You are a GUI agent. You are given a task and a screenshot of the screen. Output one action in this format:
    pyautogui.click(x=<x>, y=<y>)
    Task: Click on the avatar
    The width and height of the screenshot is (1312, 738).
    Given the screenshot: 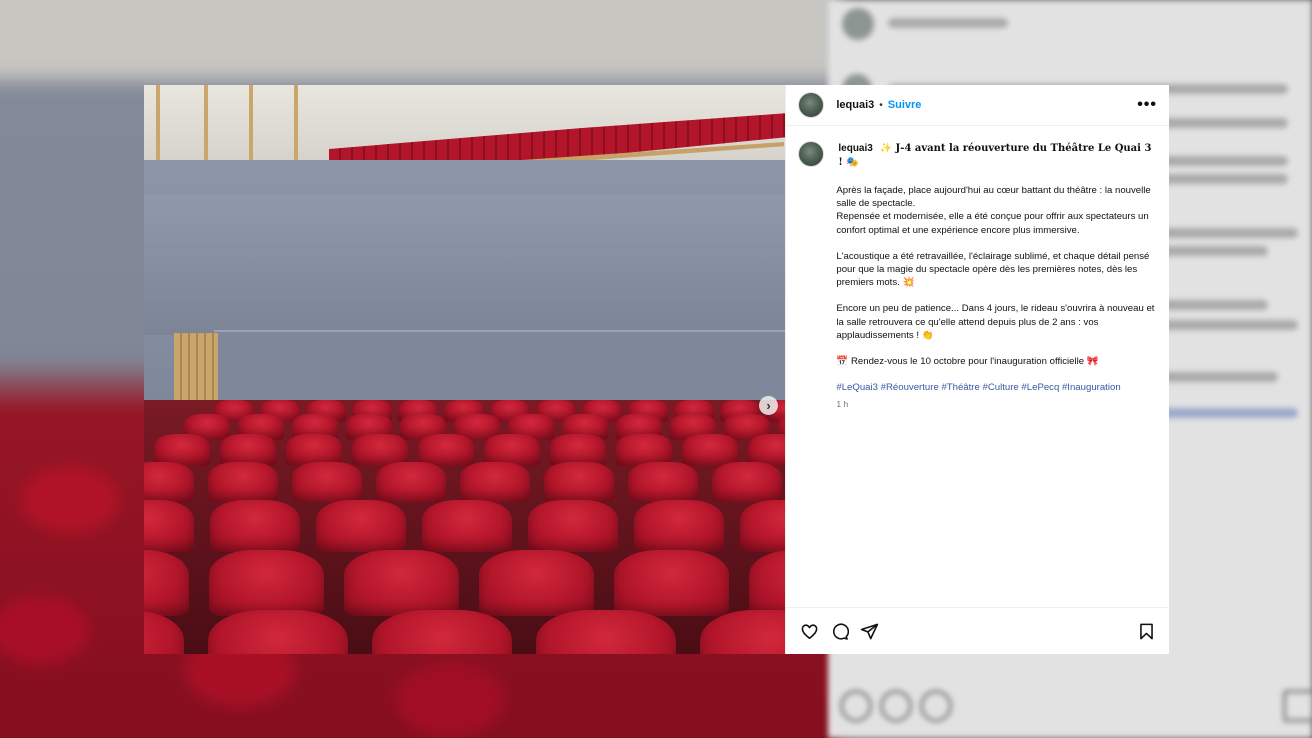 What is the action you would take?
    pyautogui.click(x=811, y=105)
    